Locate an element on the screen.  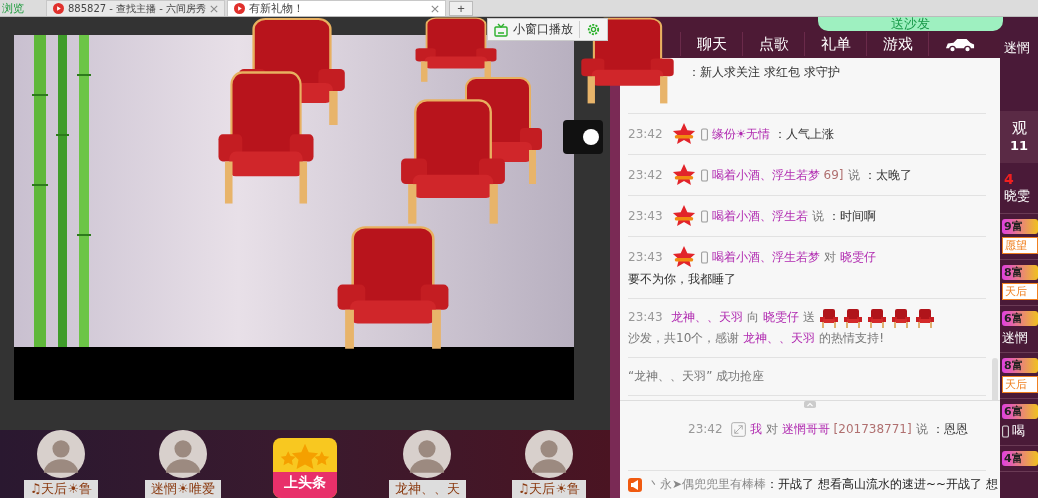
collapse-handle-icon is located at coordinates (810, 404).